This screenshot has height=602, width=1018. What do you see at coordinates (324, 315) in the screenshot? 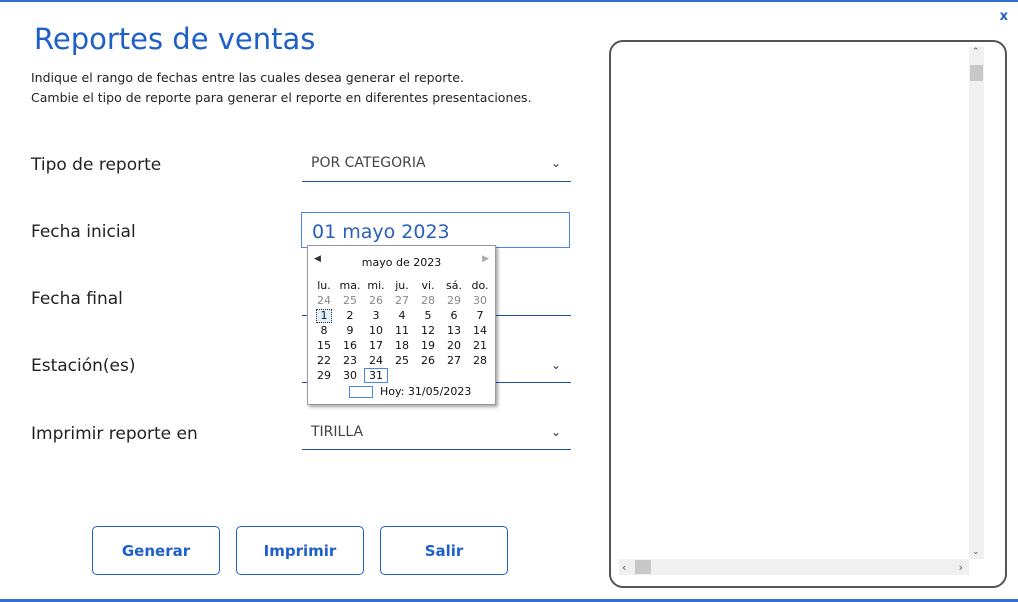
I see `calendar-day-selected: 1` at bounding box center [324, 315].